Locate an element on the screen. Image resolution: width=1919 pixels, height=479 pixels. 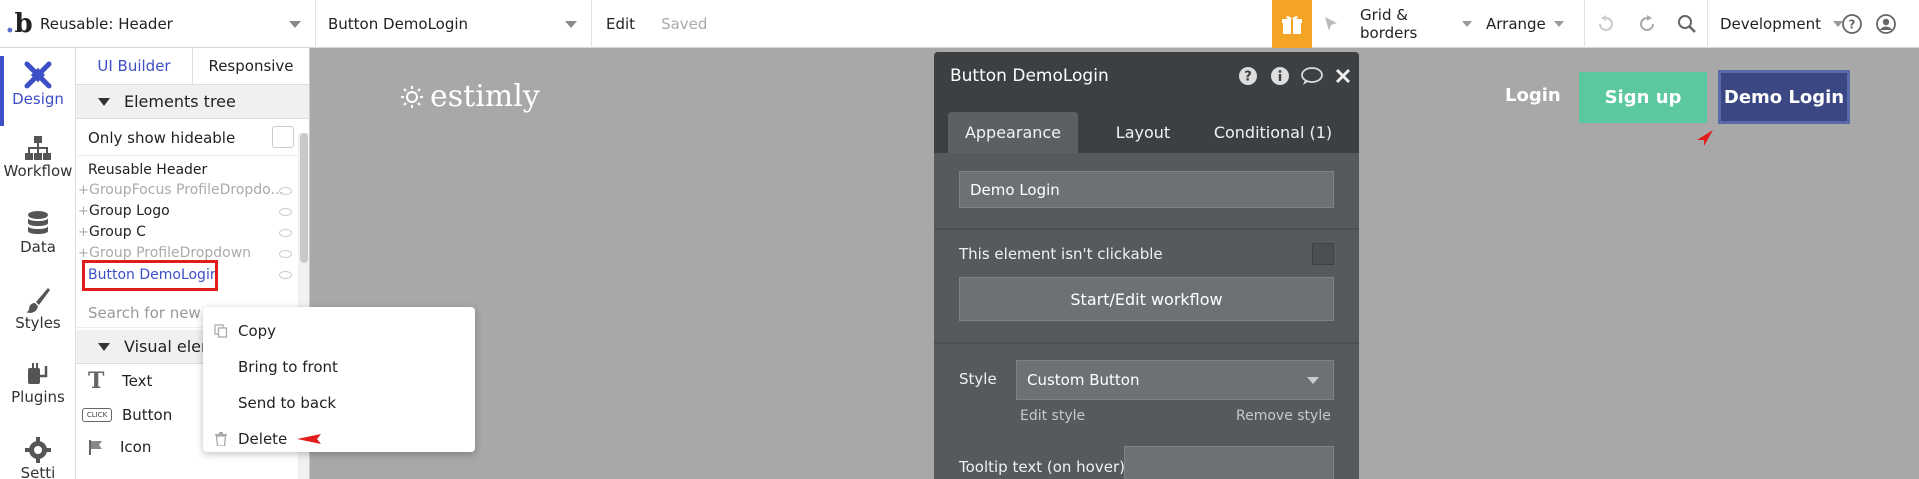
menu-item-copy: Copy is located at coordinates (339, 331).